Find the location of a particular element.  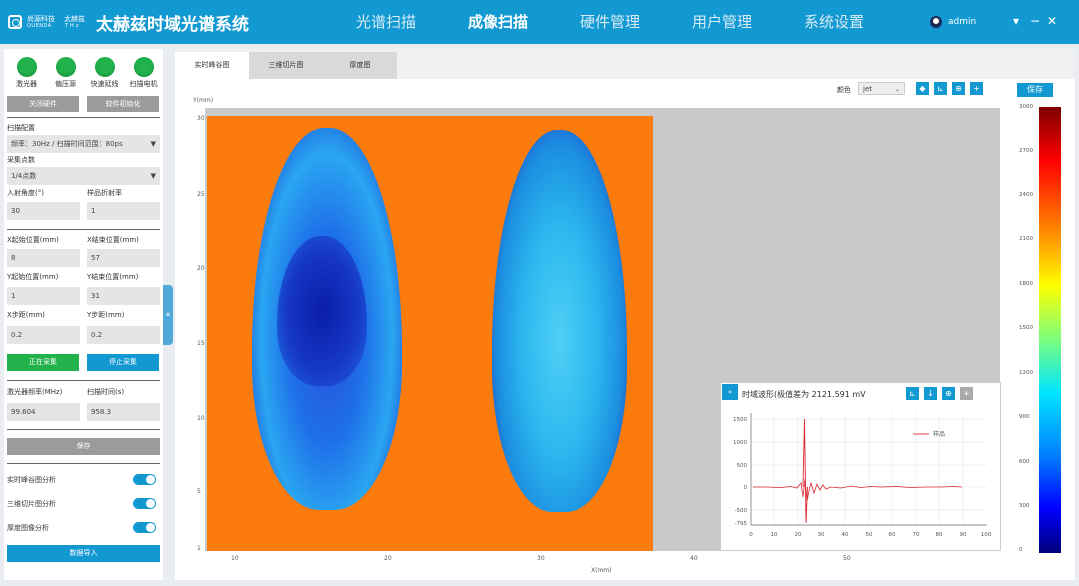

indicator-delay-line: 快速延线 is located at coordinates (104, 73).